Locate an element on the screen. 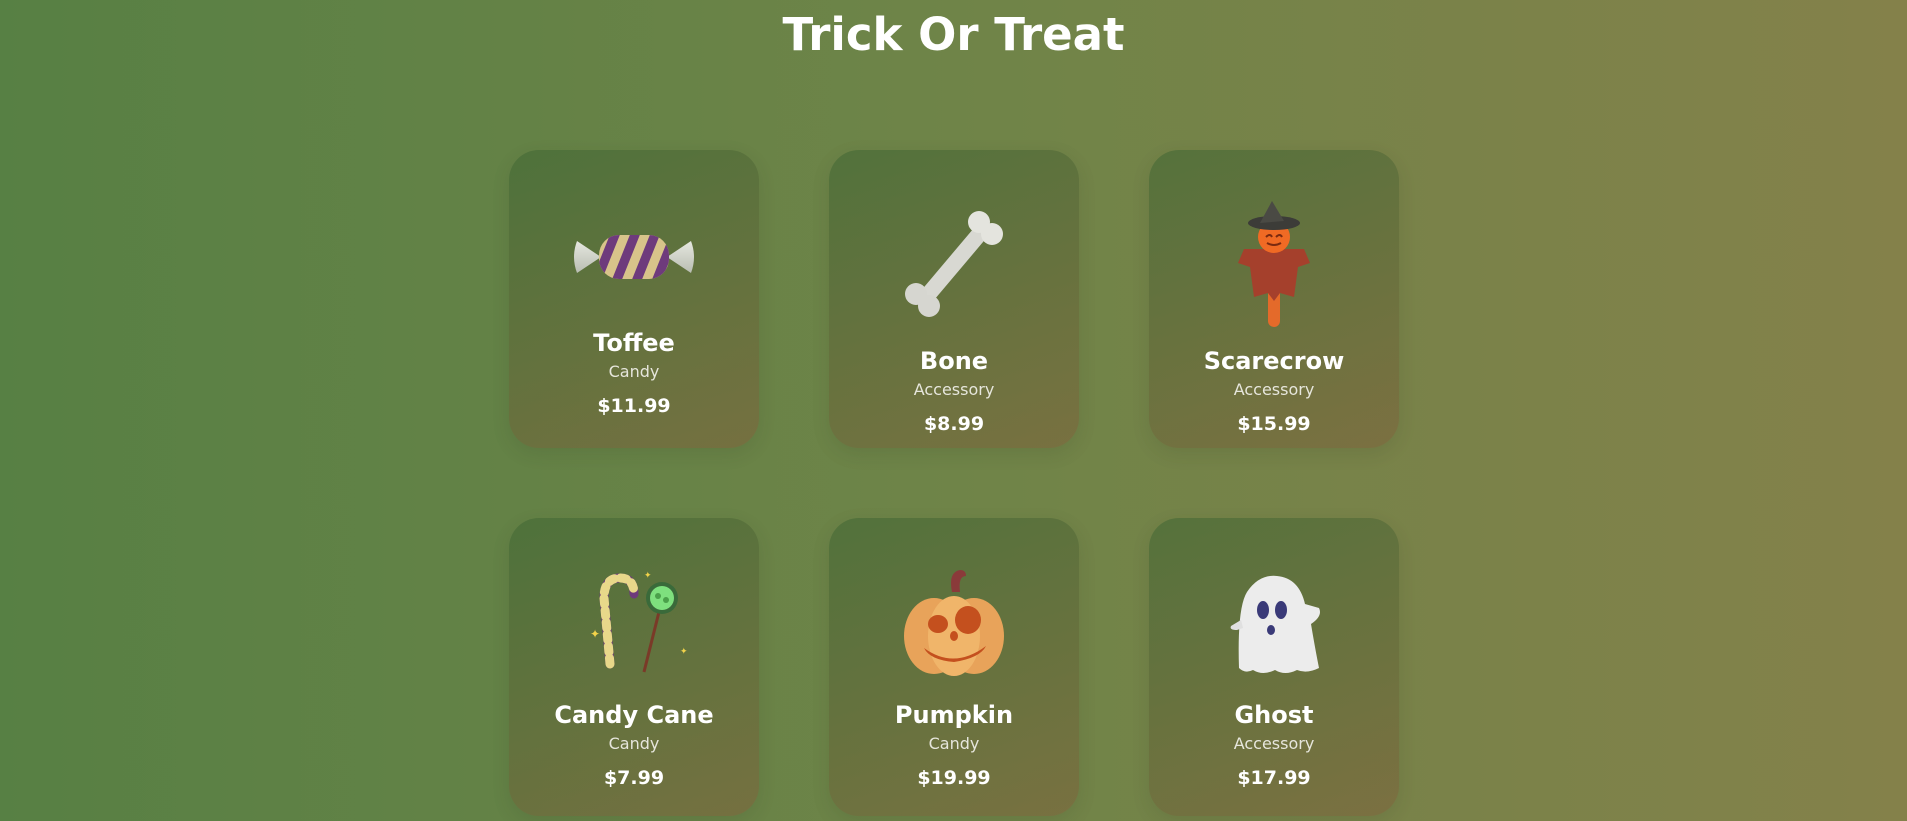 The height and width of the screenshot is (821, 1907). product-card-scarecrow: Scarecrow Accessory $15.99 is located at coordinates (1274, 299).